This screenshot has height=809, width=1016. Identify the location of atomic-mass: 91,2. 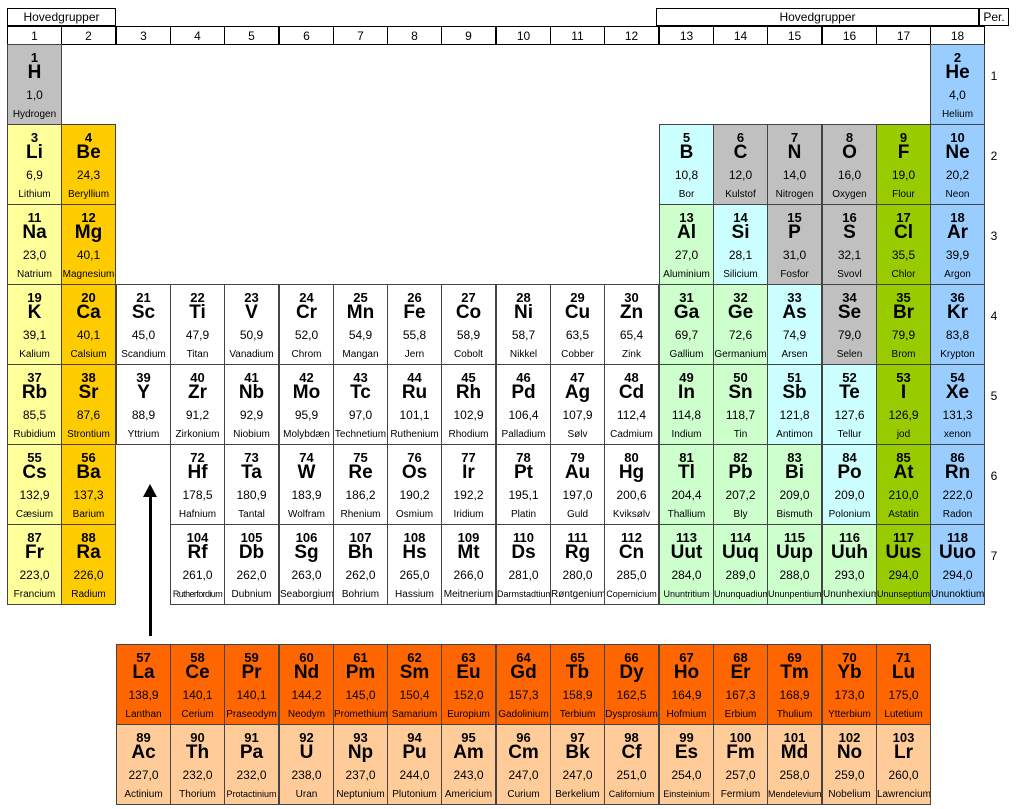
(197, 415).